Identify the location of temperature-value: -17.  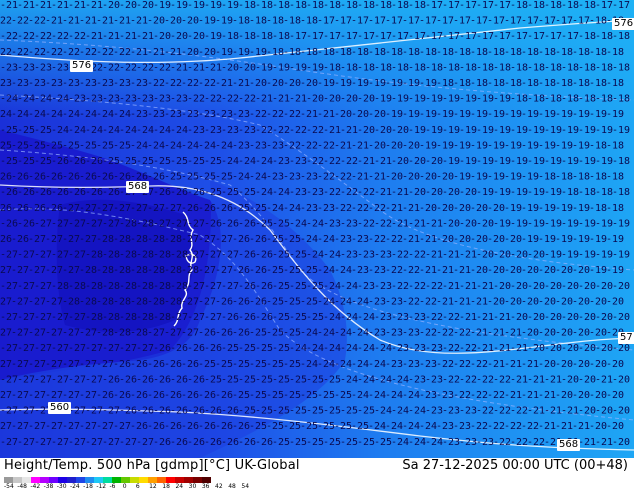
(343, 21).